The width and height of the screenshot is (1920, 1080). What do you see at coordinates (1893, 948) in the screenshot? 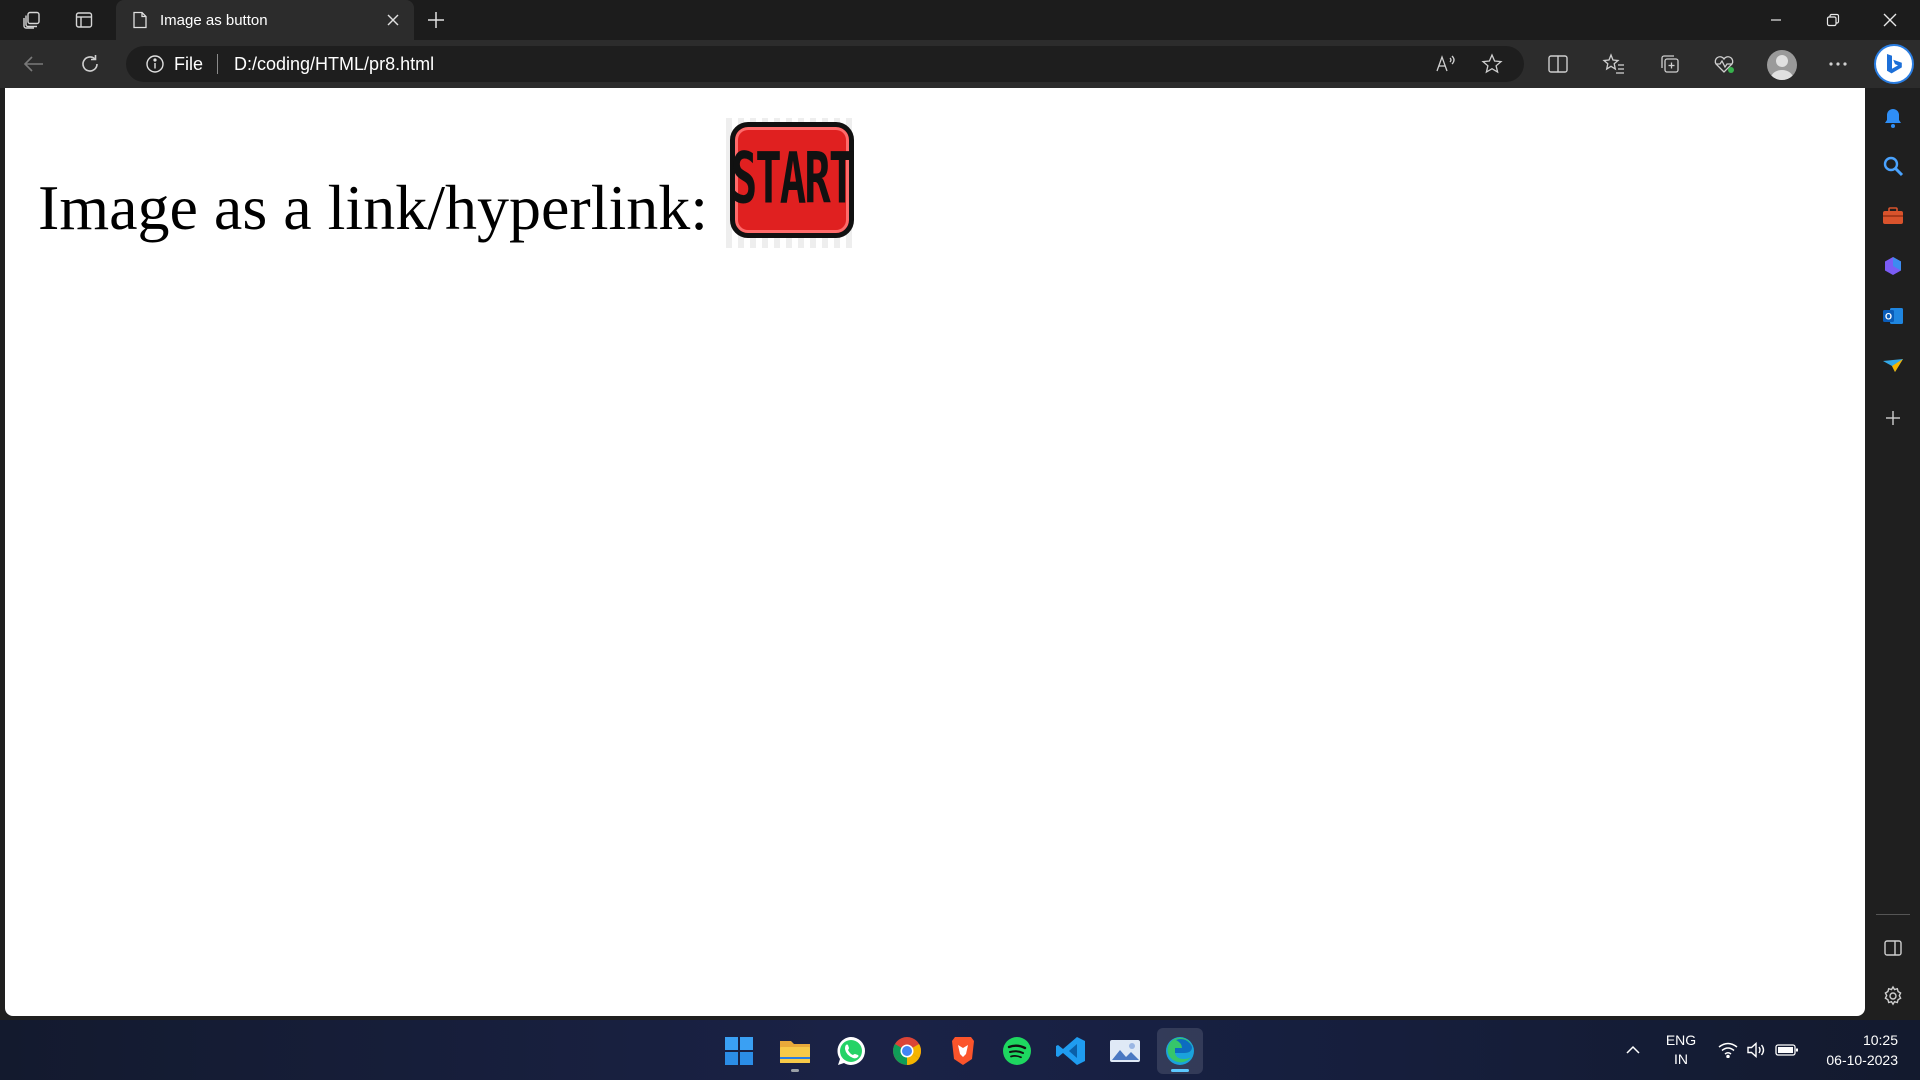
I see `hide-sidebar-icon` at bounding box center [1893, 948].